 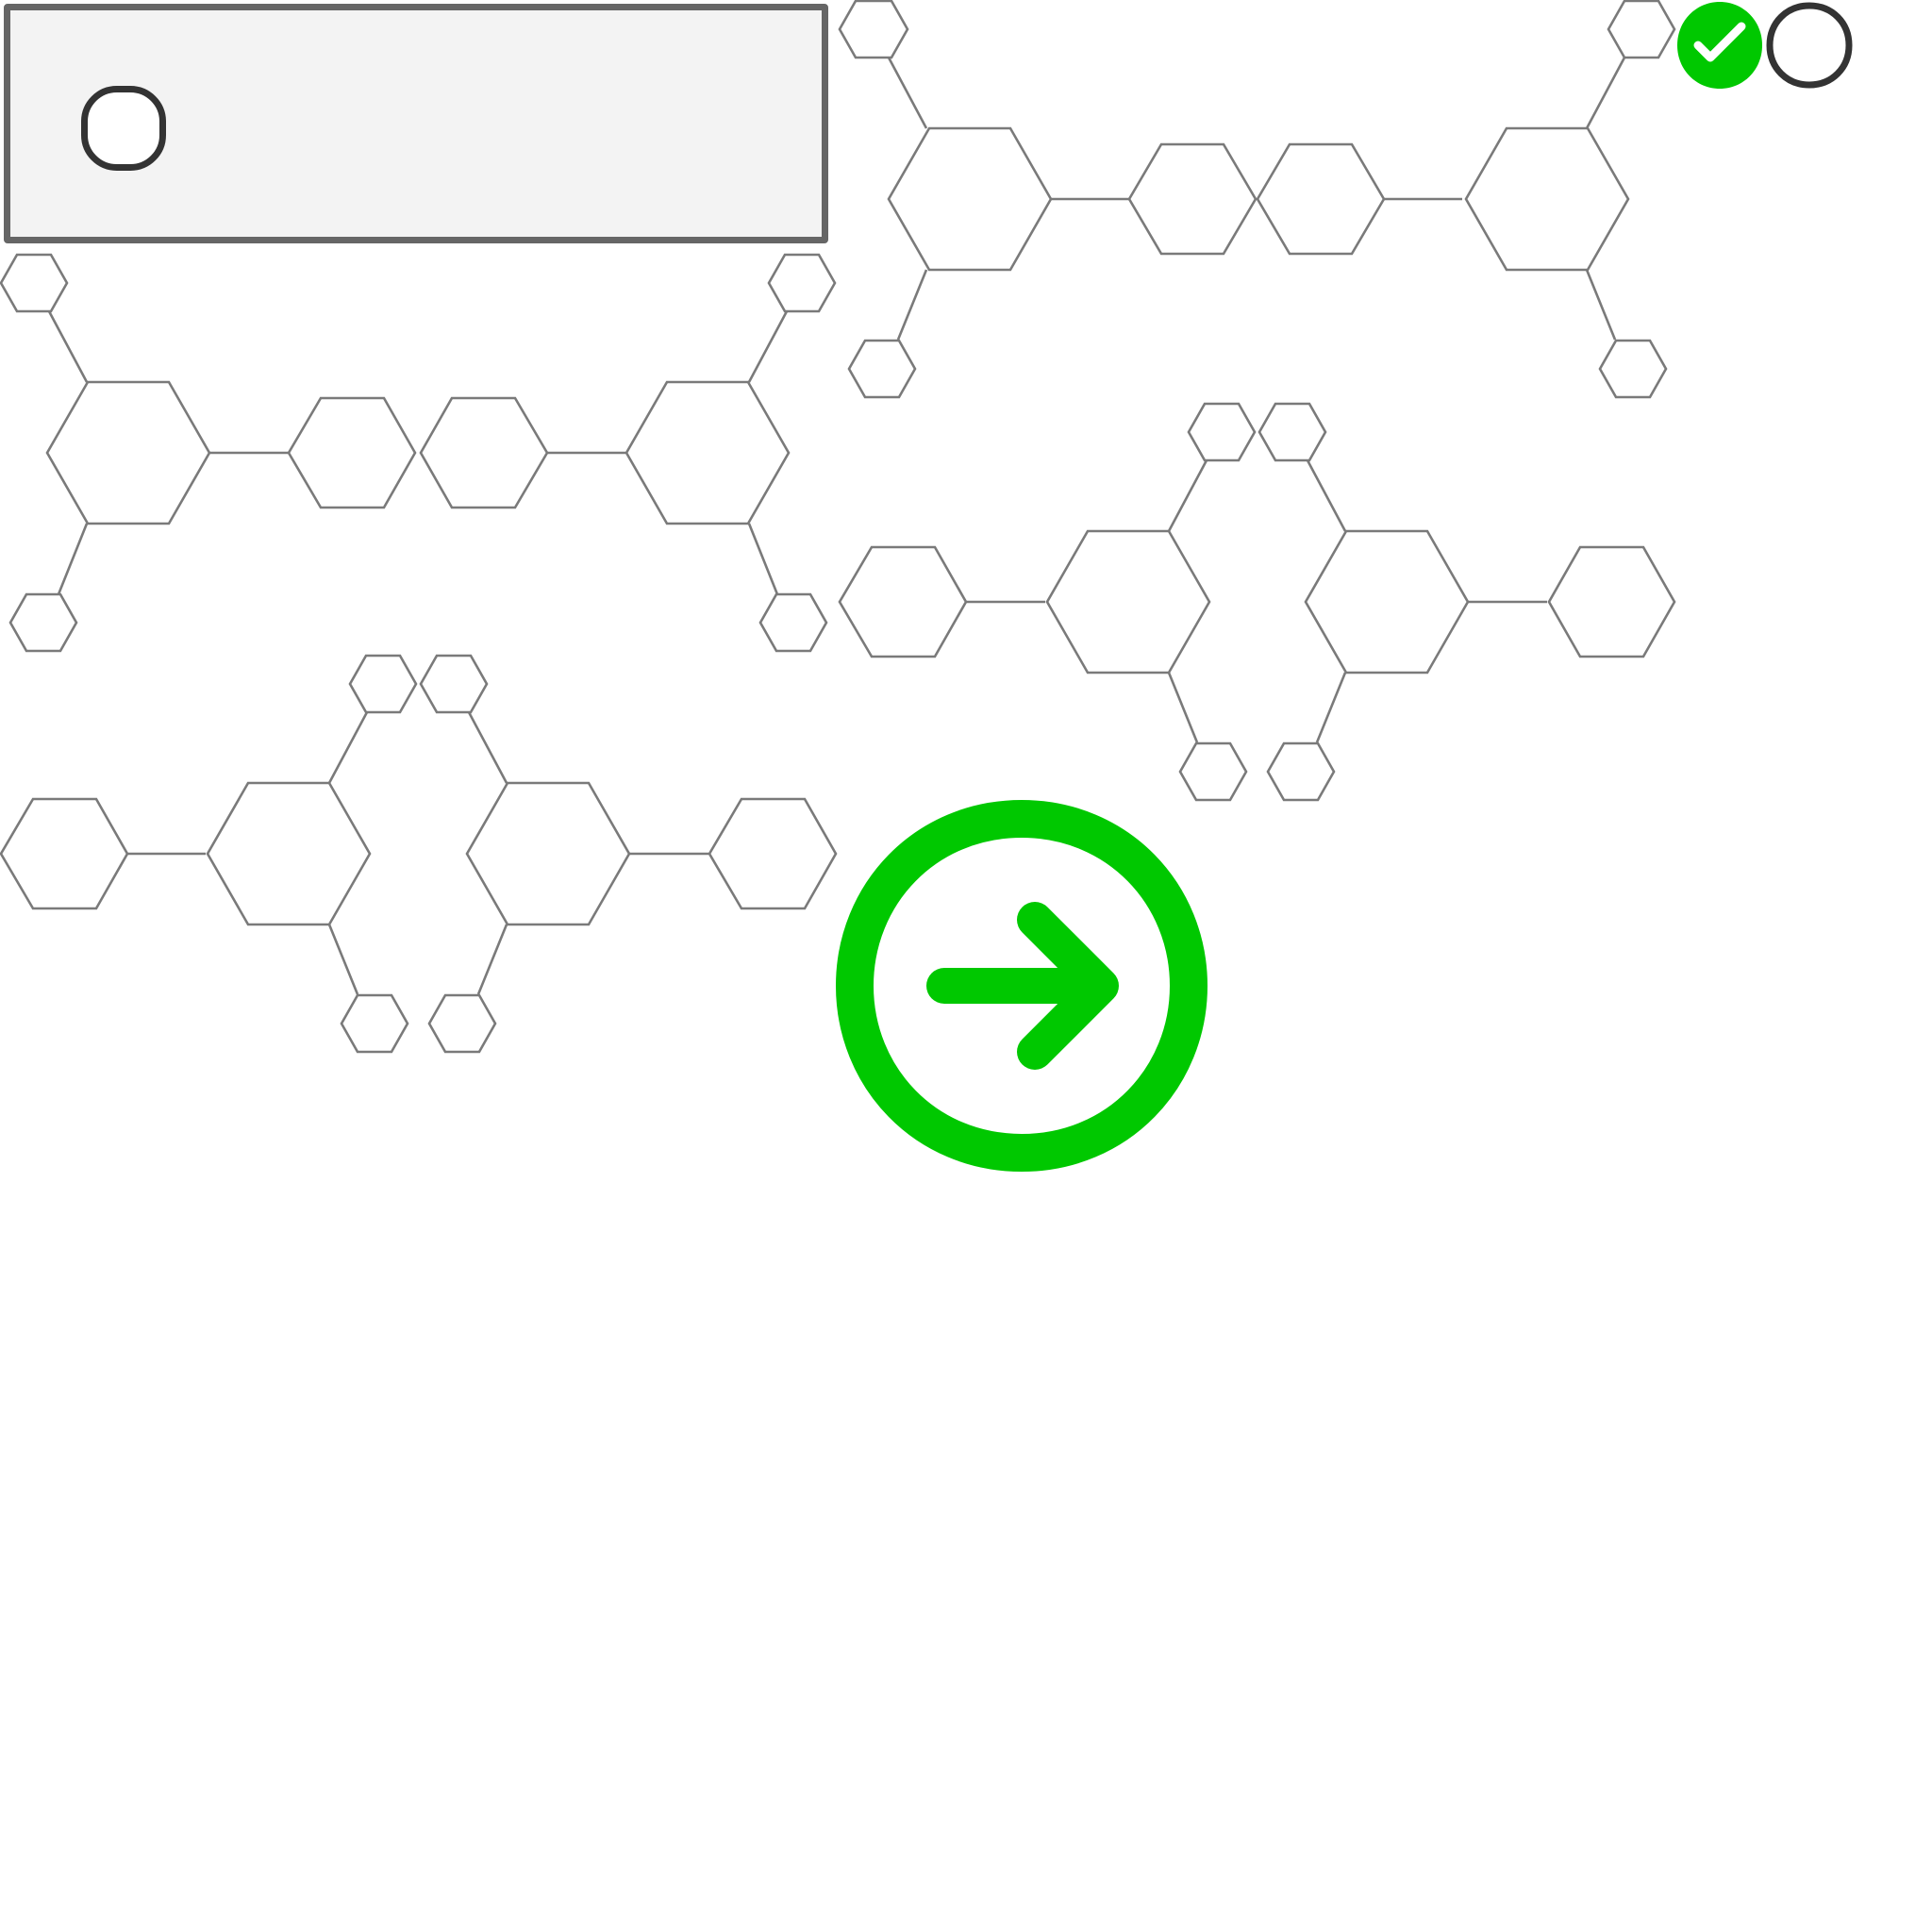 I want to click on arrow-right-circle-icon, so click(x=1022, y=986).